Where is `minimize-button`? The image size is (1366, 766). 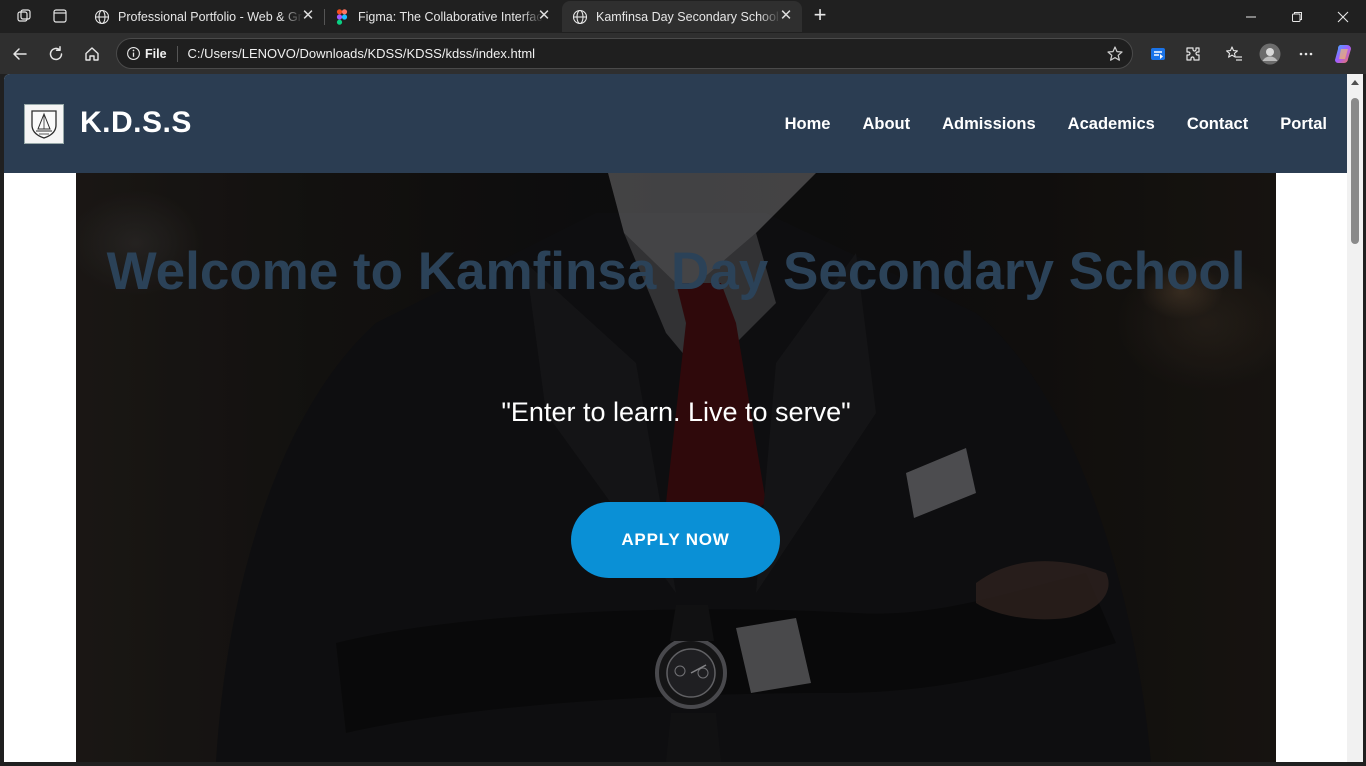 minimize-button is located at coordinates (1251, 16).